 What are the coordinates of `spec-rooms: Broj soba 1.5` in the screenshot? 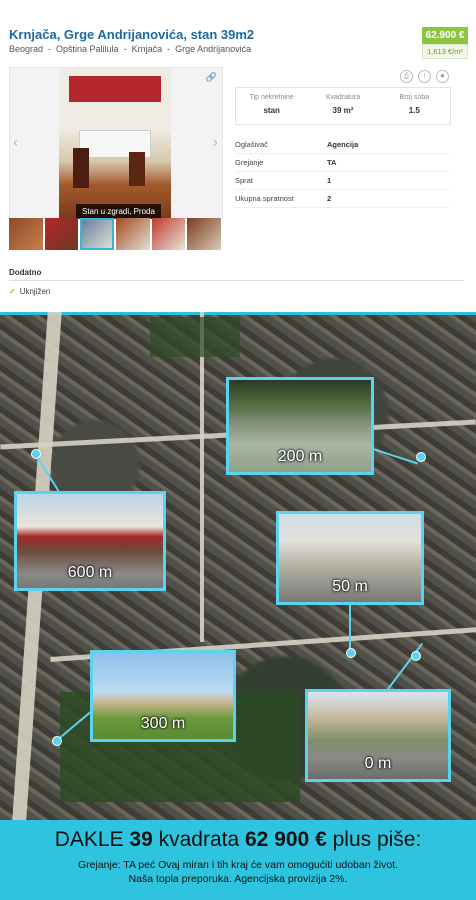 It's located at (414, 104).